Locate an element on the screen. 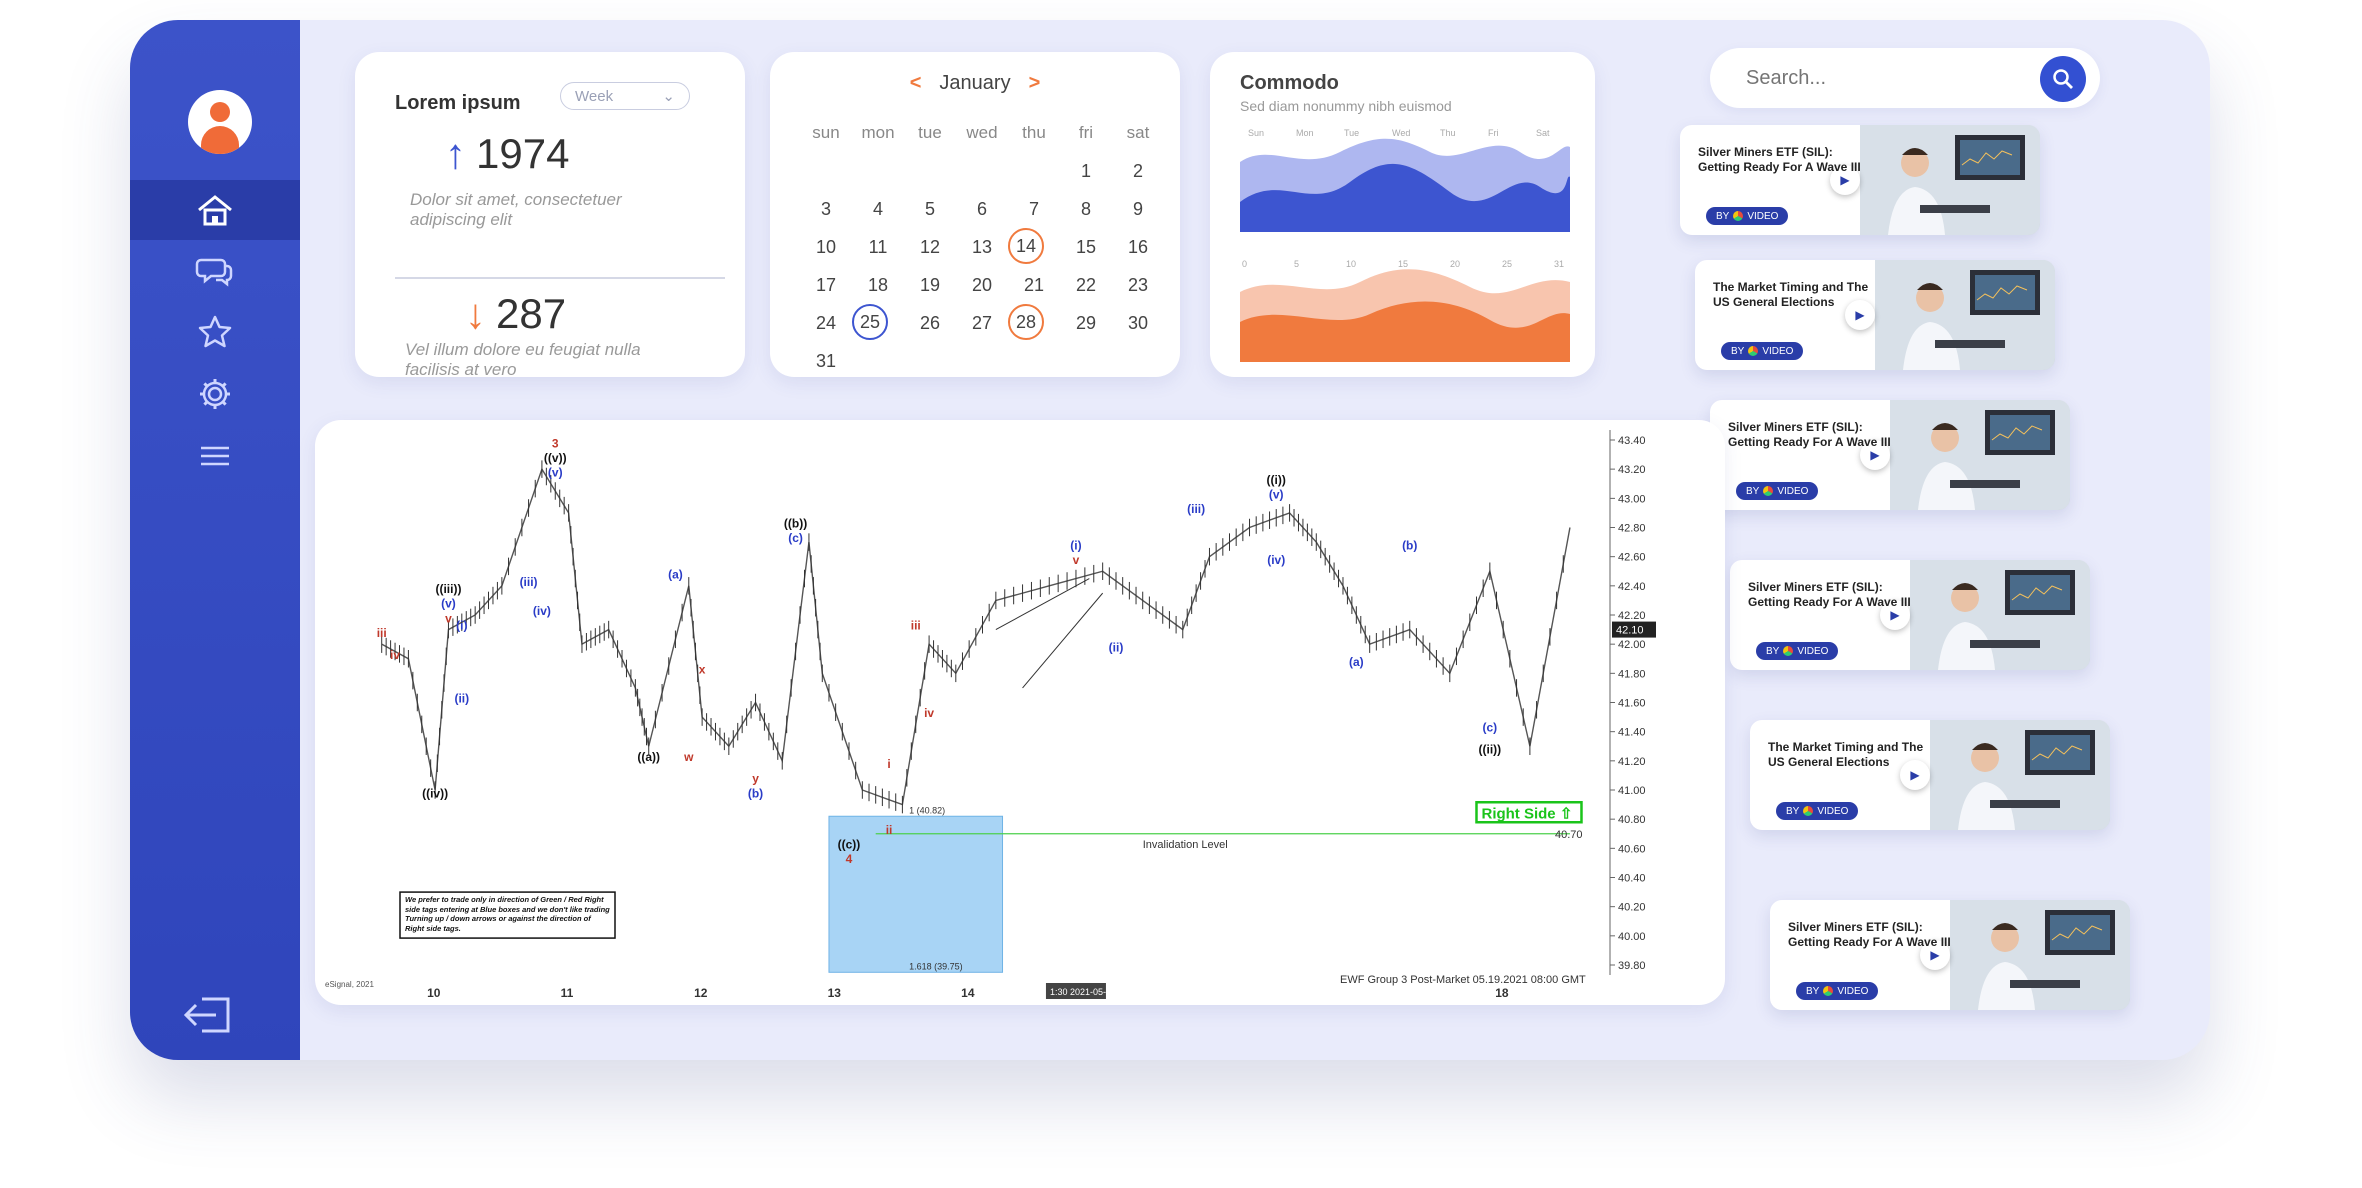 Image resolution: width=2362 pixels, height=1188 pixels. calendar-day: 18 is located at coordinates (878, 285).